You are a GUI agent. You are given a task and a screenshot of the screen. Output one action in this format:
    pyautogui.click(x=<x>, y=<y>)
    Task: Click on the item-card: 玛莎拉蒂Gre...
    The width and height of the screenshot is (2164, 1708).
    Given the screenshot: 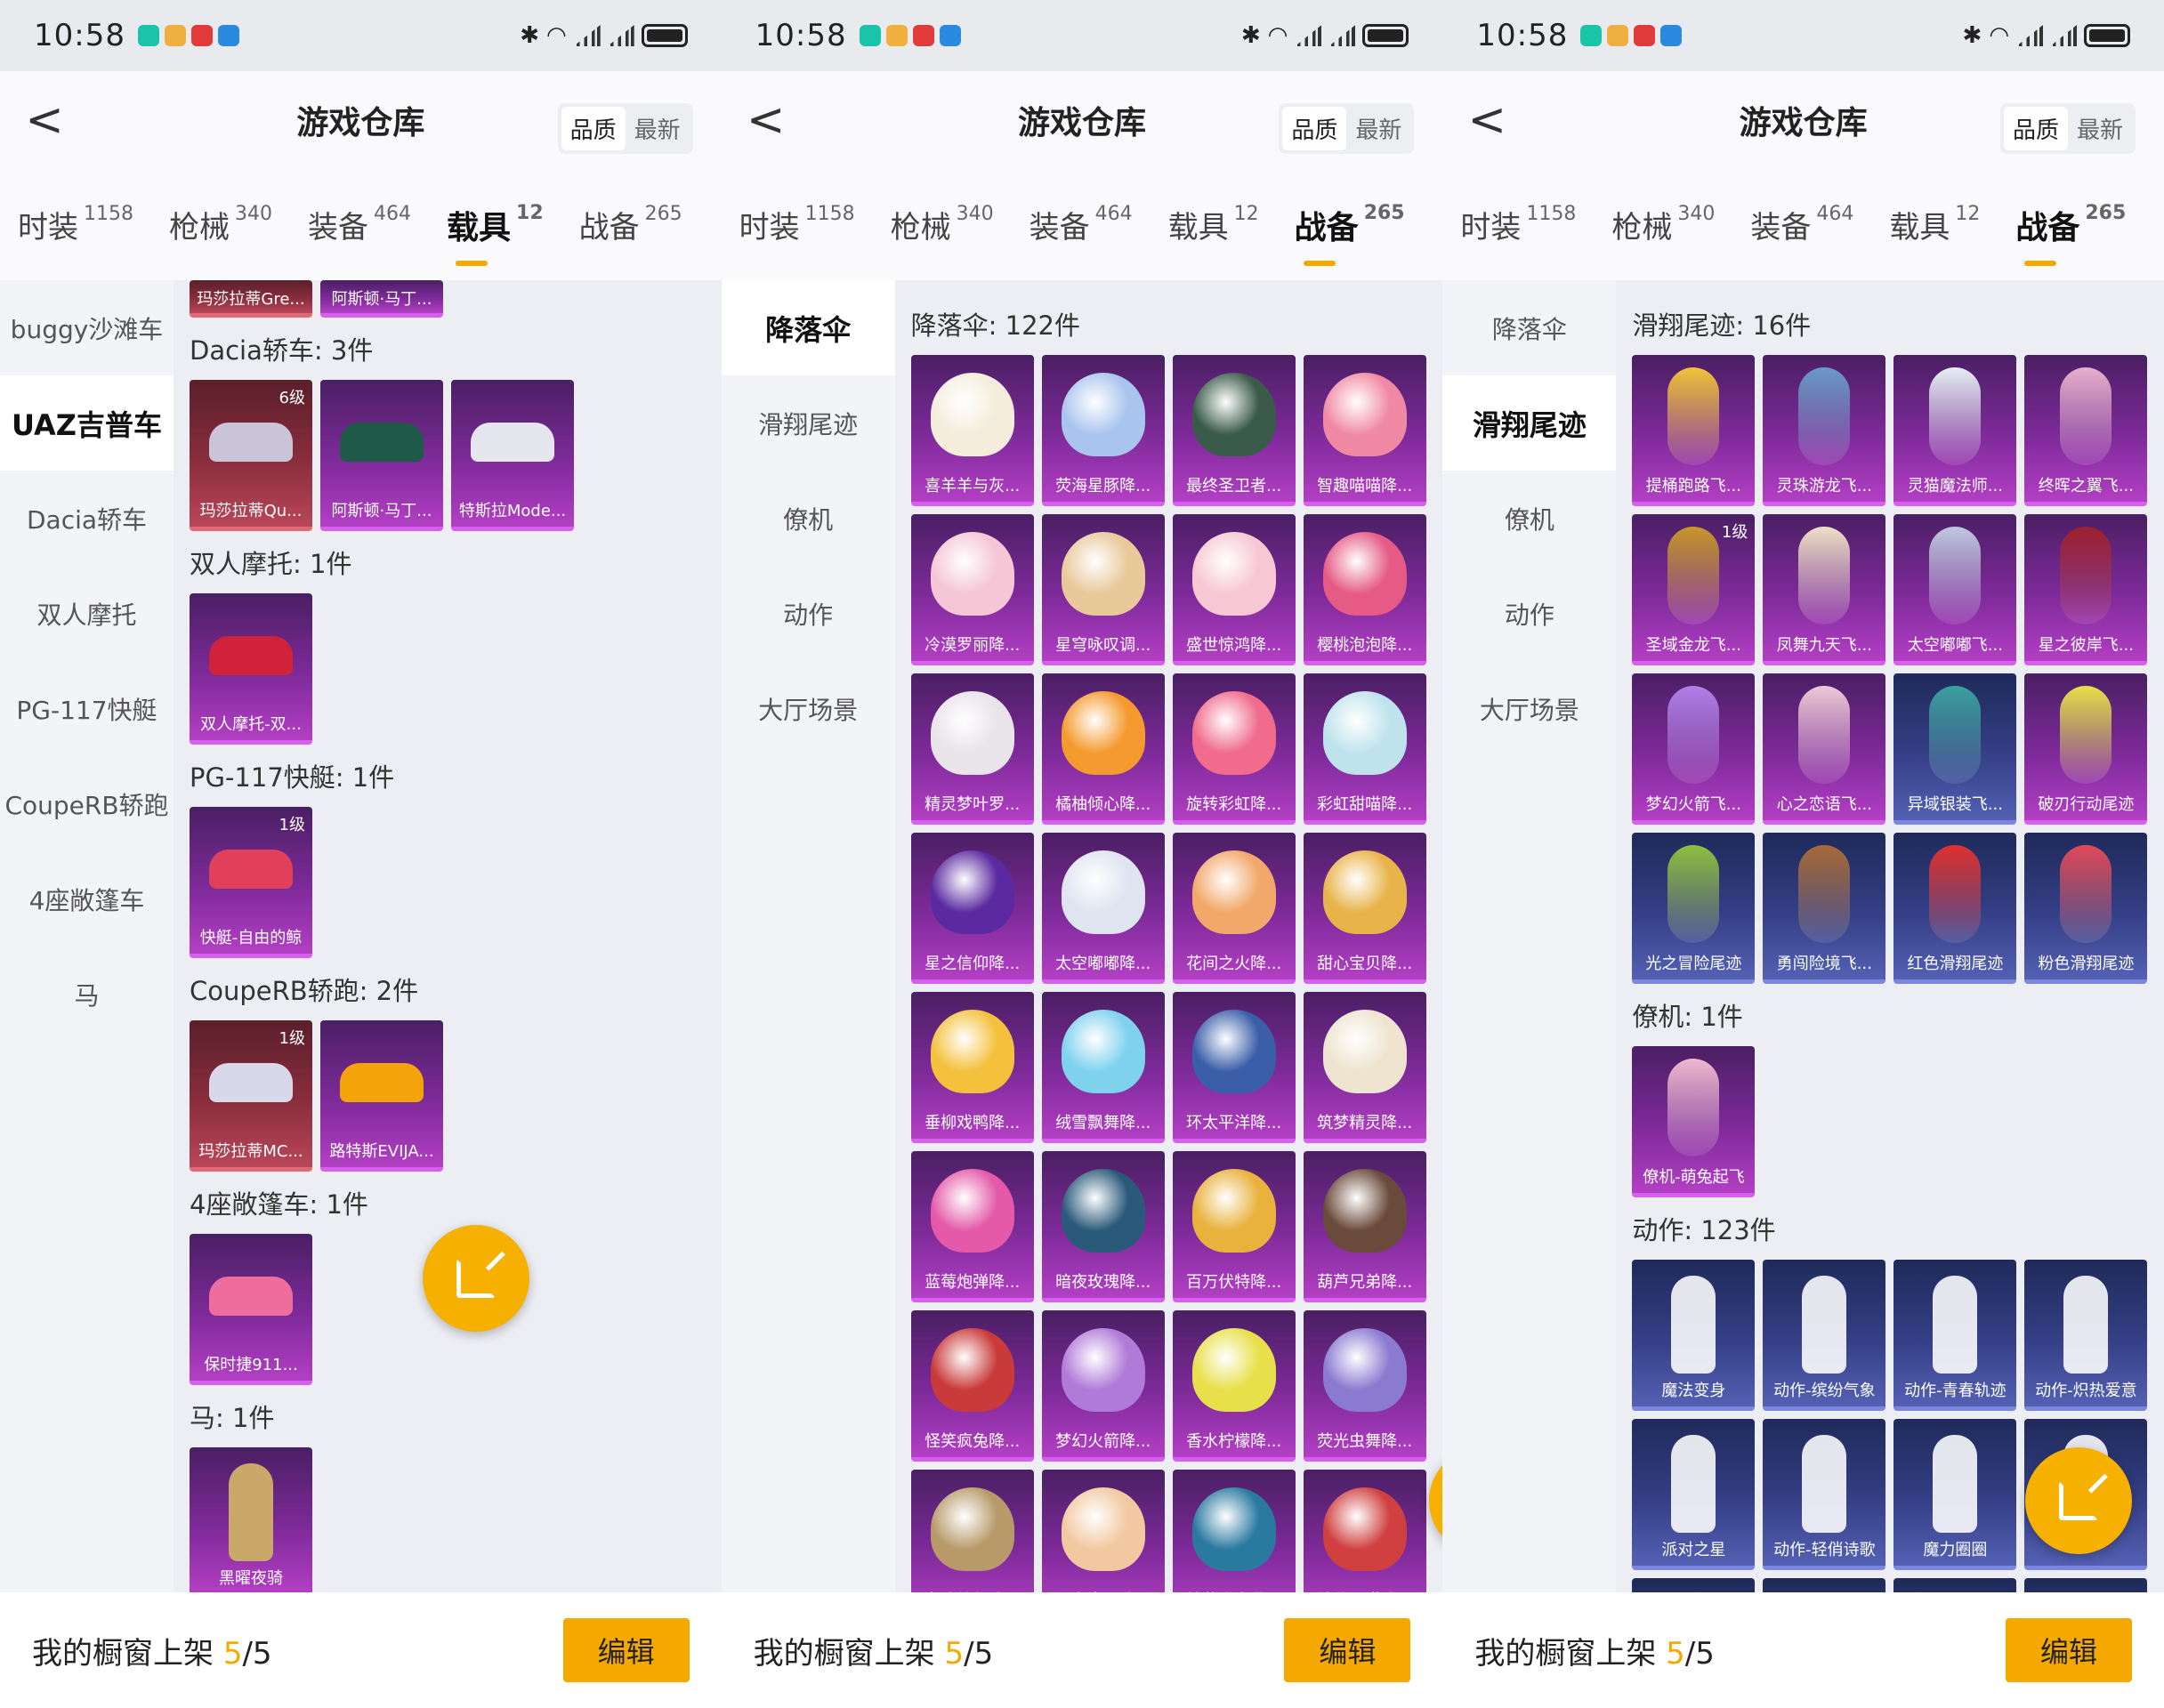 What is the action you would take?
    pyautogui.click(x=251, y=299)
    